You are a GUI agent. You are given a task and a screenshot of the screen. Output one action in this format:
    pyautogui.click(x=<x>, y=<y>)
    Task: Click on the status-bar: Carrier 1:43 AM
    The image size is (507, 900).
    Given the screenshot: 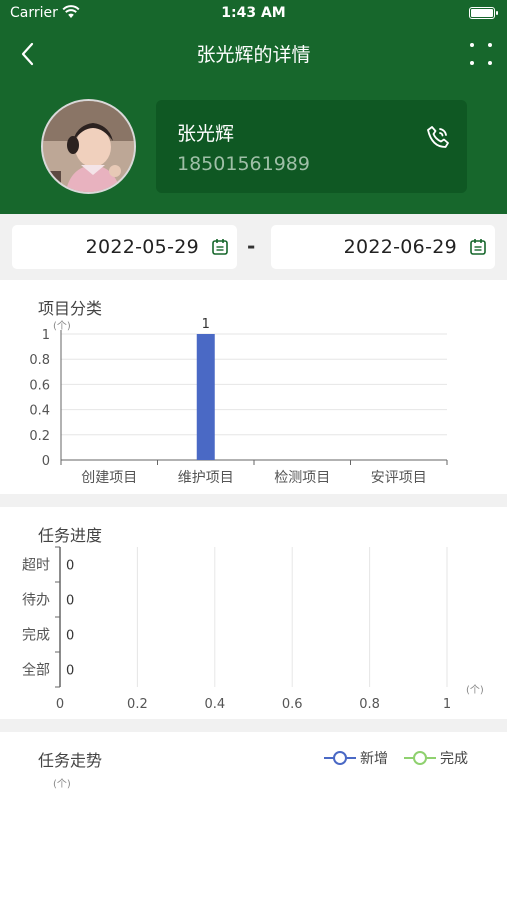 What is the action you would take?
    pyautogui.click(x=253, y=14)
    